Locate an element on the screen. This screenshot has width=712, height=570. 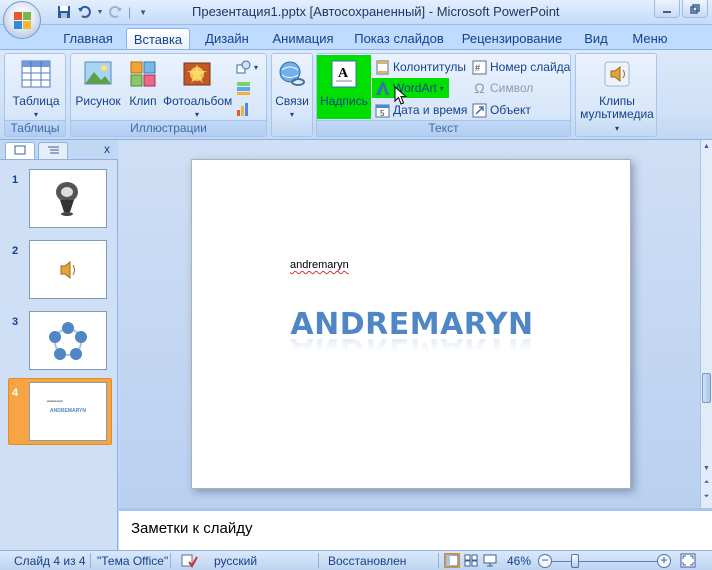
slides-view-icon is located at coordinates (20, 150).